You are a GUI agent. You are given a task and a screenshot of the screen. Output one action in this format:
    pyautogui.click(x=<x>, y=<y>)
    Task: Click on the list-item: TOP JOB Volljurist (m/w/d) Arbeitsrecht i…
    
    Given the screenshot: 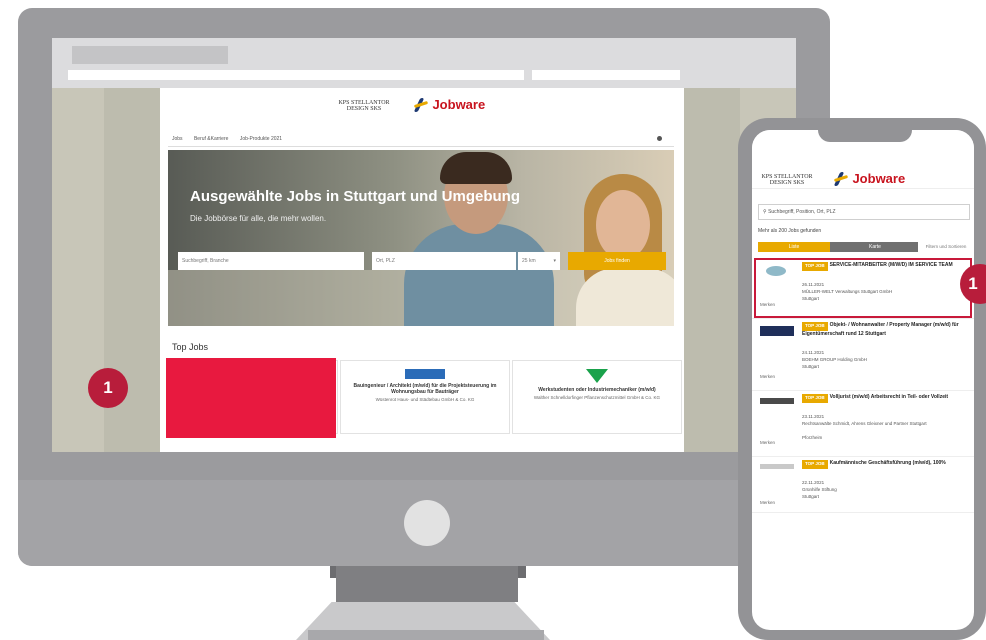 What is the action you would take?
    pyautogui.click(x=863, y=423)
    